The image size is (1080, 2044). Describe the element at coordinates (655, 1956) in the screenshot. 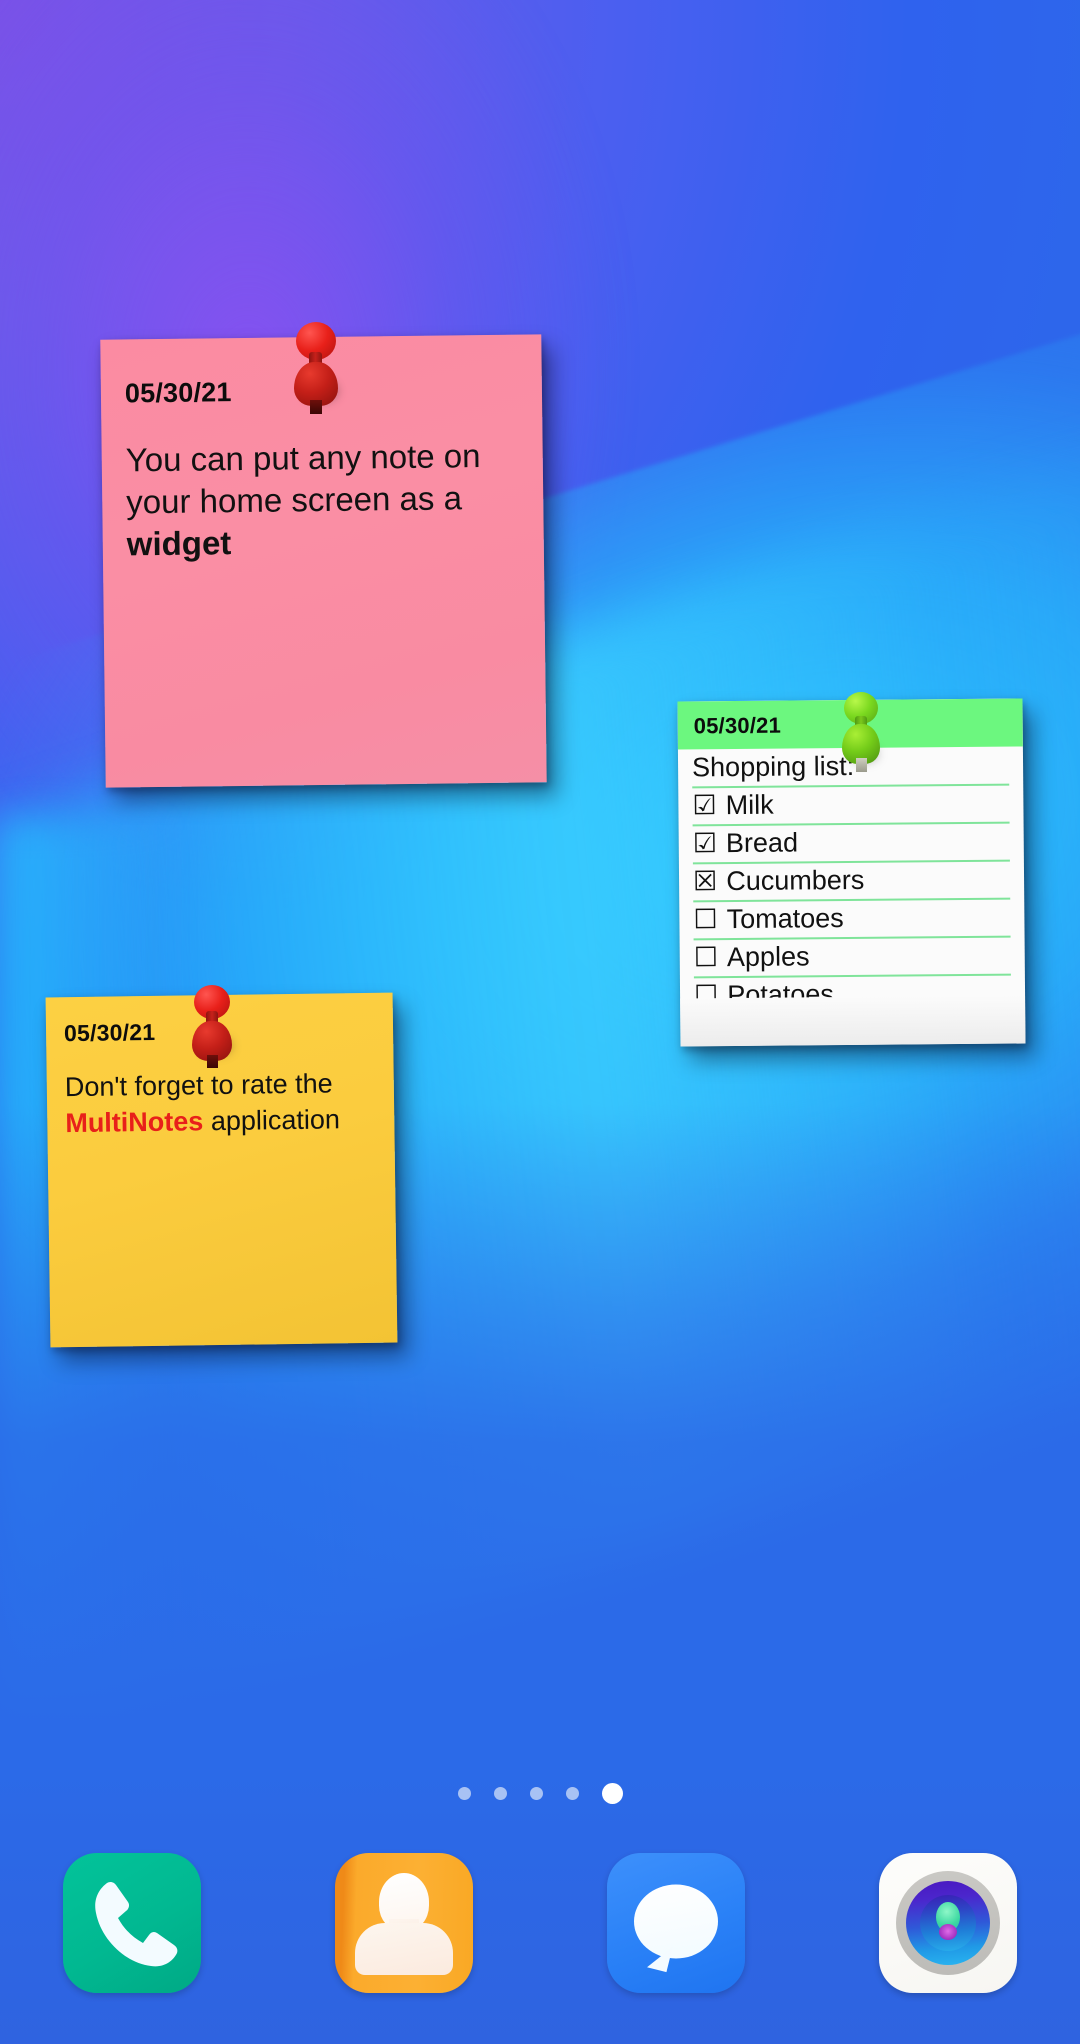

I see `speech-bubble-tail` at that location.